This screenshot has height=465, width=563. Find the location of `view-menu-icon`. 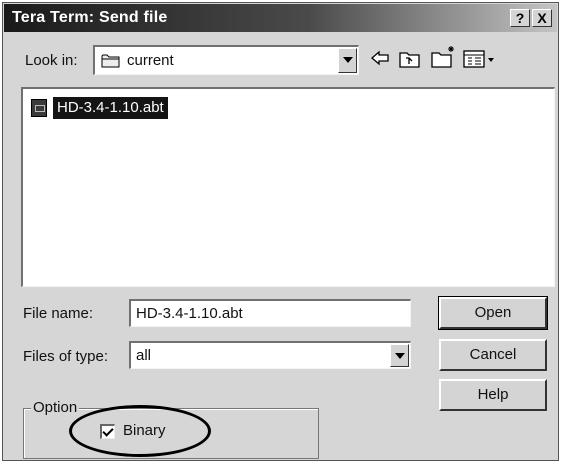

view-menu-icon is located at coordinates (481, 59).